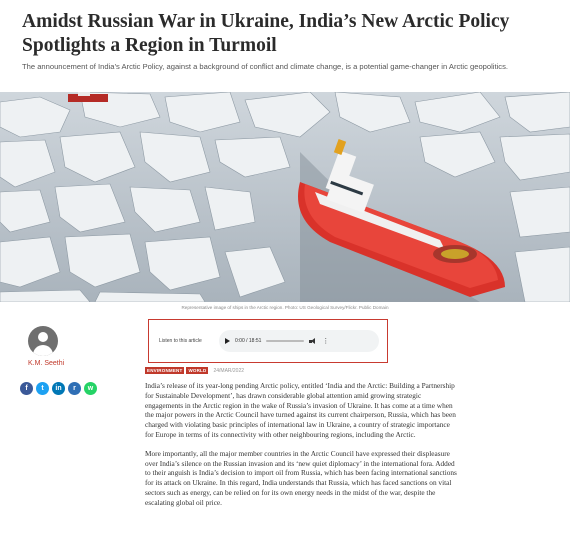 The height and width of the screenshot is (547, 570). I want to click on tag-world: WORLD, so click(197, 370).